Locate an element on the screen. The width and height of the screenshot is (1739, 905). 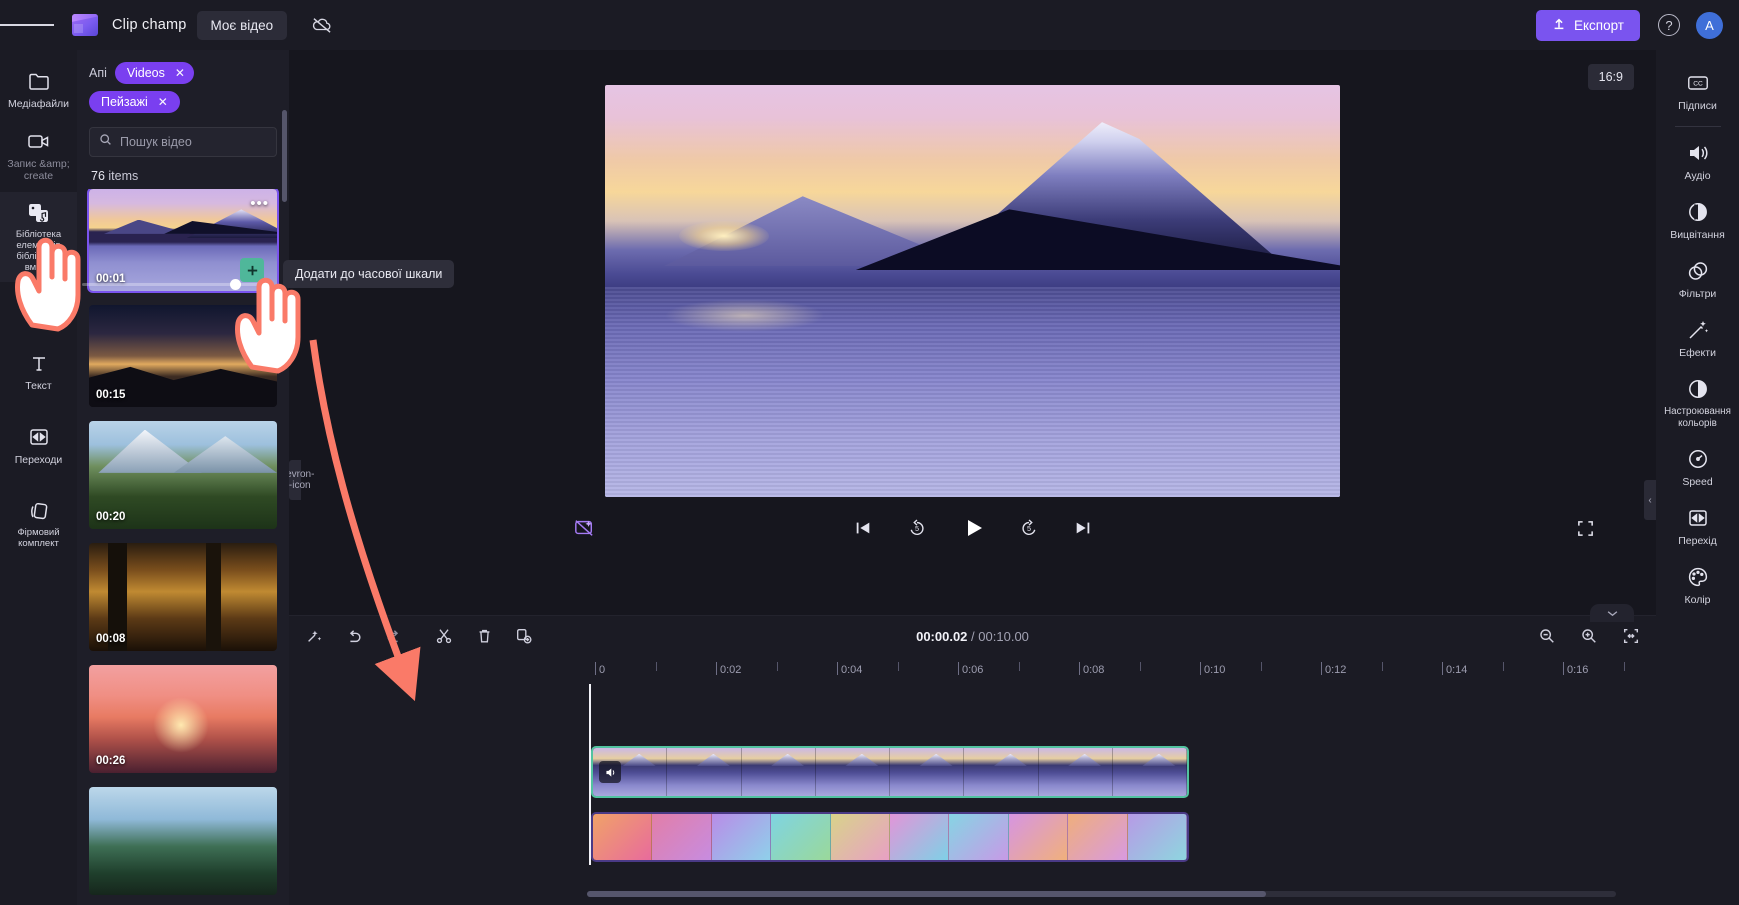
sidebar-item-color: Колір is located at coordinates (1697, 584).